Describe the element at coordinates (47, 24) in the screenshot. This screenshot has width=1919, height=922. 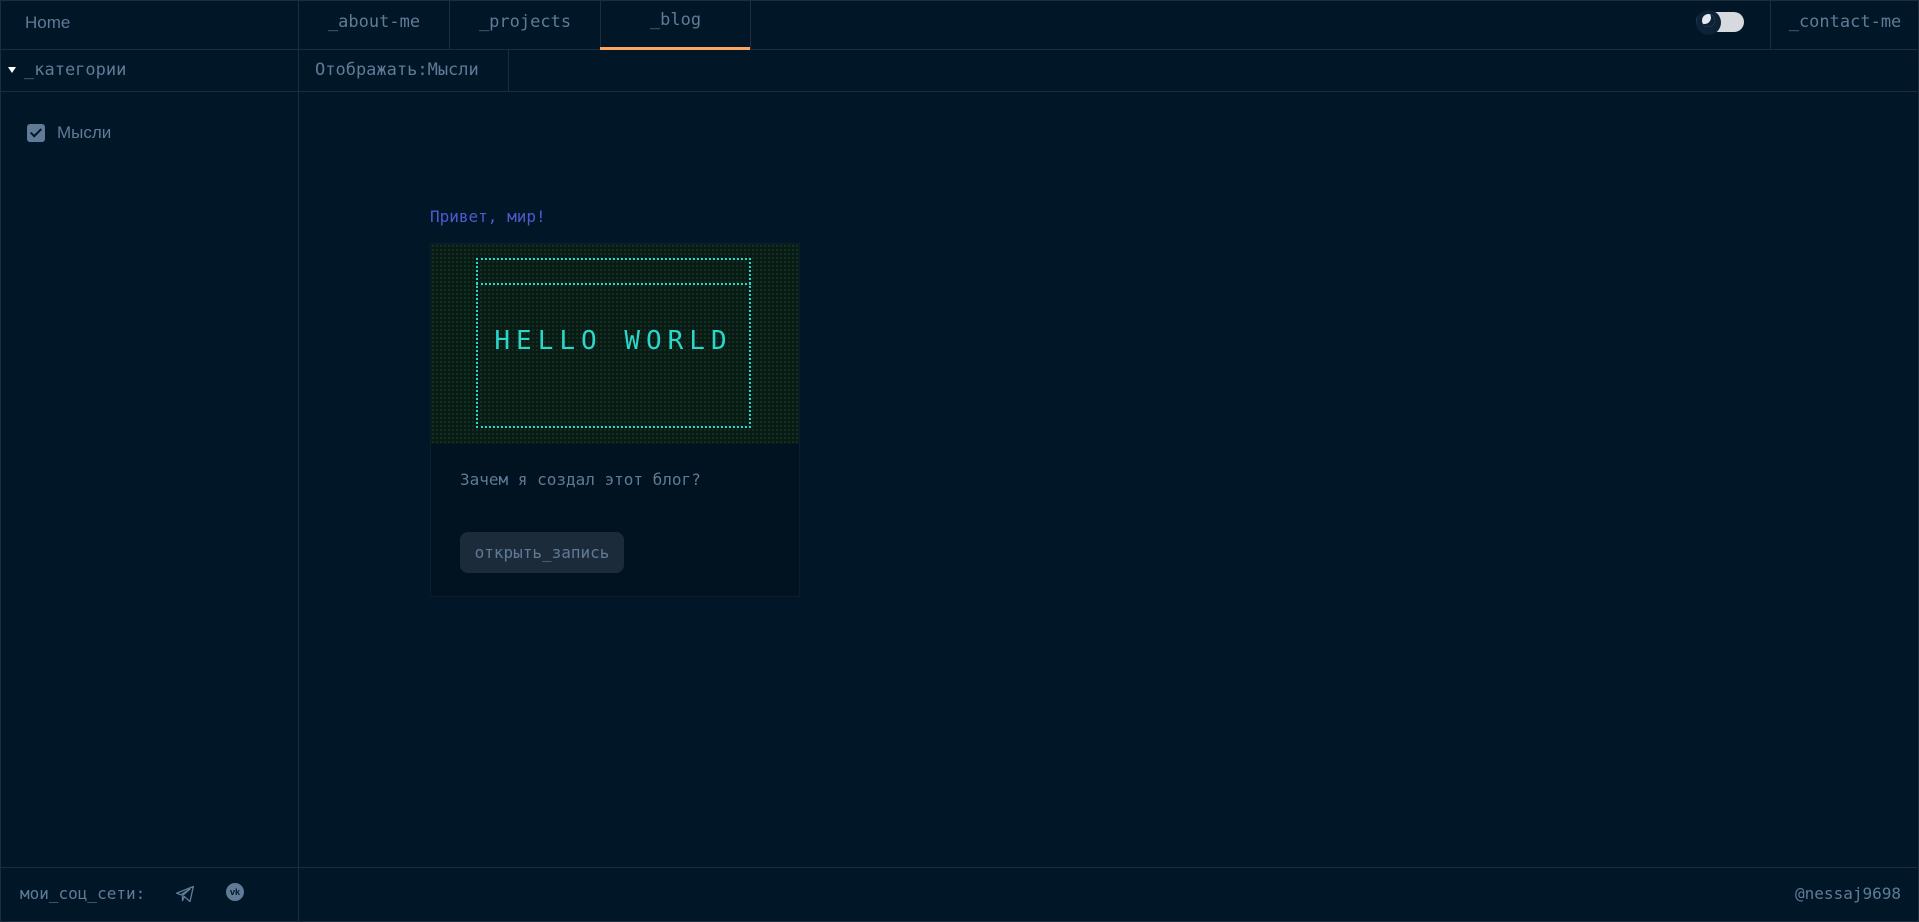
I see `home-link: Home` at that location.